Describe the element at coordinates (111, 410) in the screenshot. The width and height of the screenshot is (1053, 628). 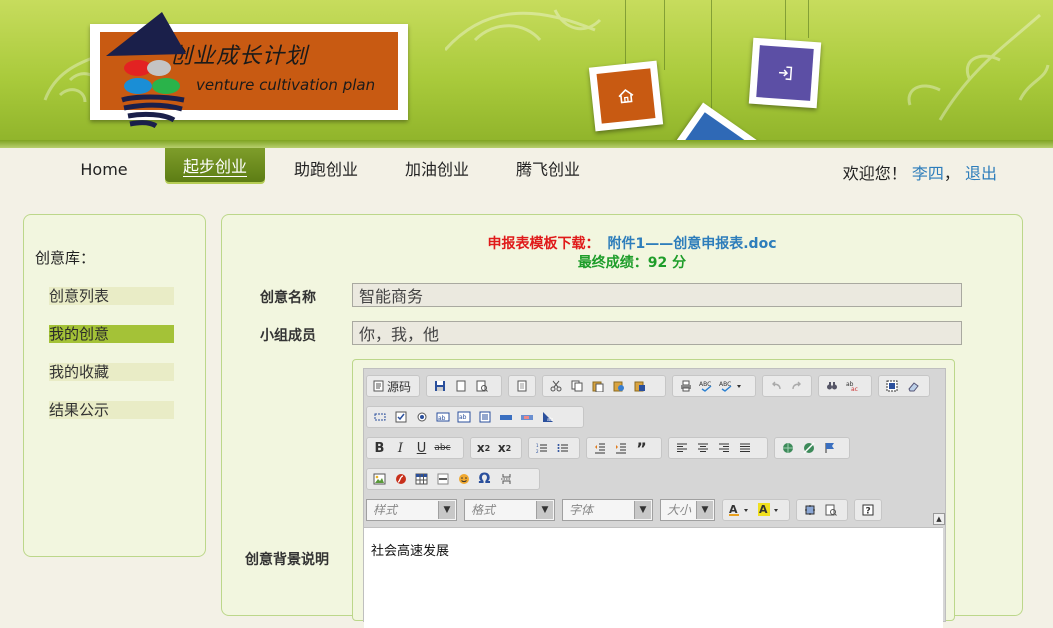
I see `sidebar-item-results: 结果公示` at that location.